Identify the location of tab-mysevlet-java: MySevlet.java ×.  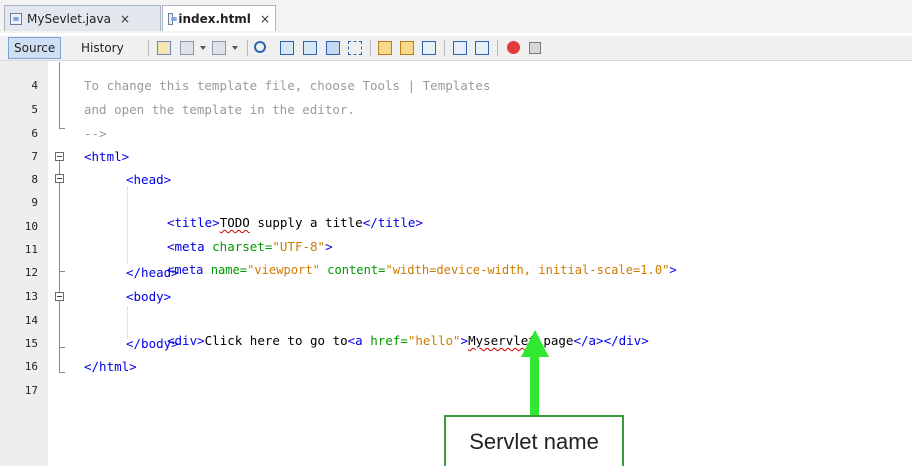
(82, 18).